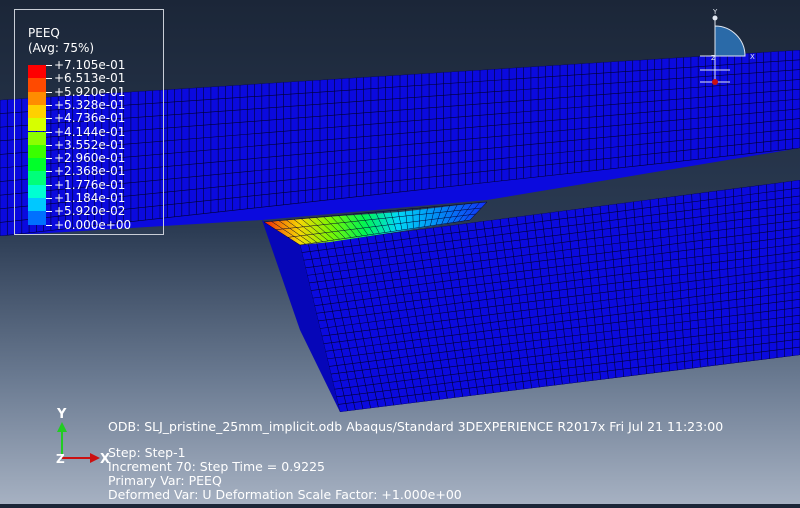  Describe the element at coordinates (165, 480) in the screenshot. I see `primary-var-line: Primary Var: PEEQ` at that location.